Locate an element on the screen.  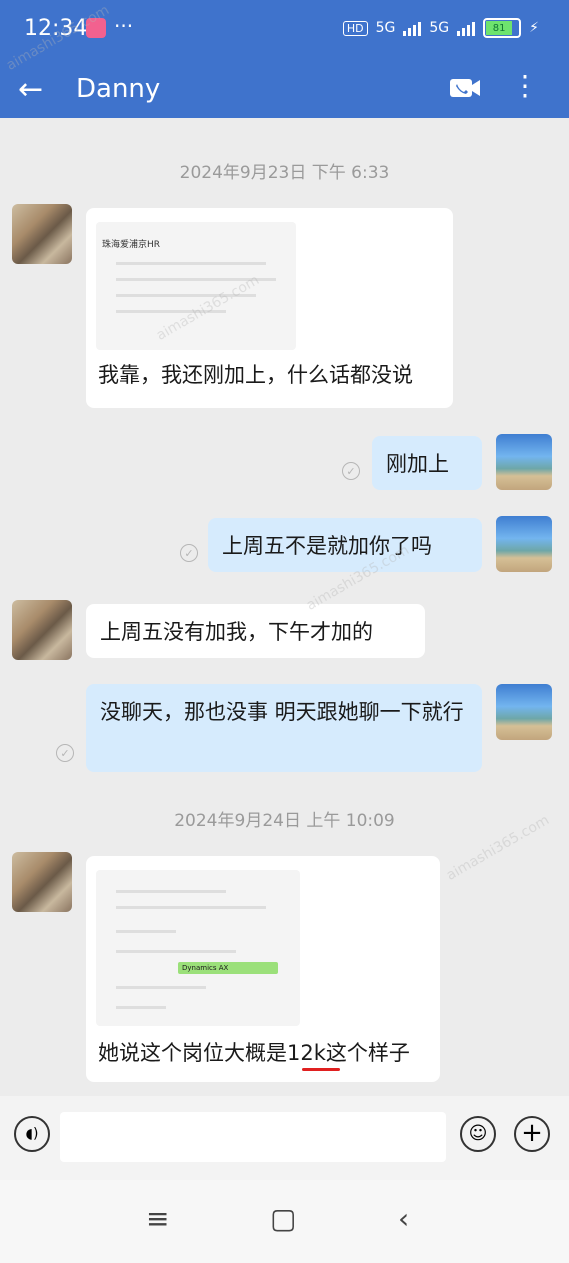
screenshot-image: Dynamics AX is located at coordinates (198, 948).